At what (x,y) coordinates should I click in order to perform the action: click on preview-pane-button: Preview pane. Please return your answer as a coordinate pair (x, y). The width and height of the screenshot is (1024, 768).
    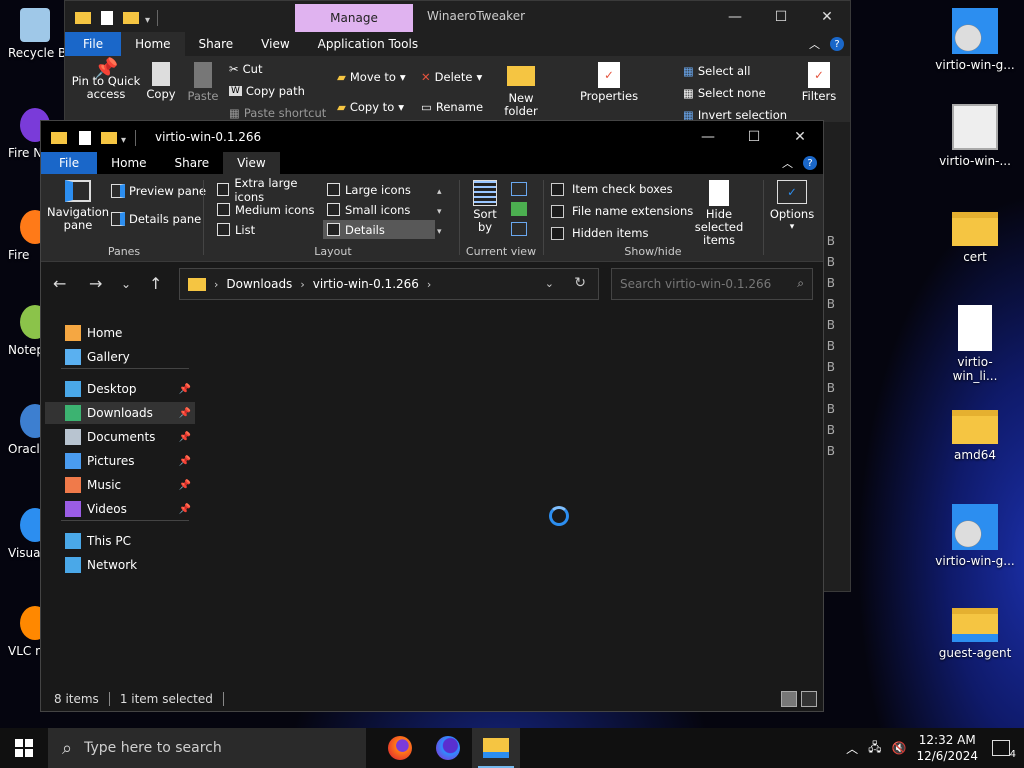
    Looking at the image, I should click on (158, 191).